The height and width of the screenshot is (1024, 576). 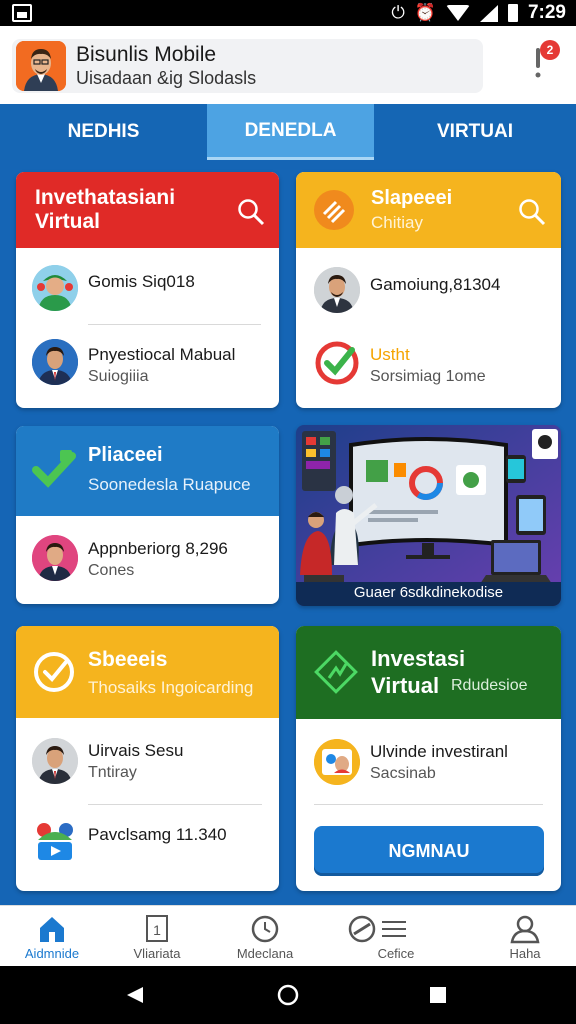 I want to click on card-subtitle: Rdudesioe, so click(x=489, y=685).